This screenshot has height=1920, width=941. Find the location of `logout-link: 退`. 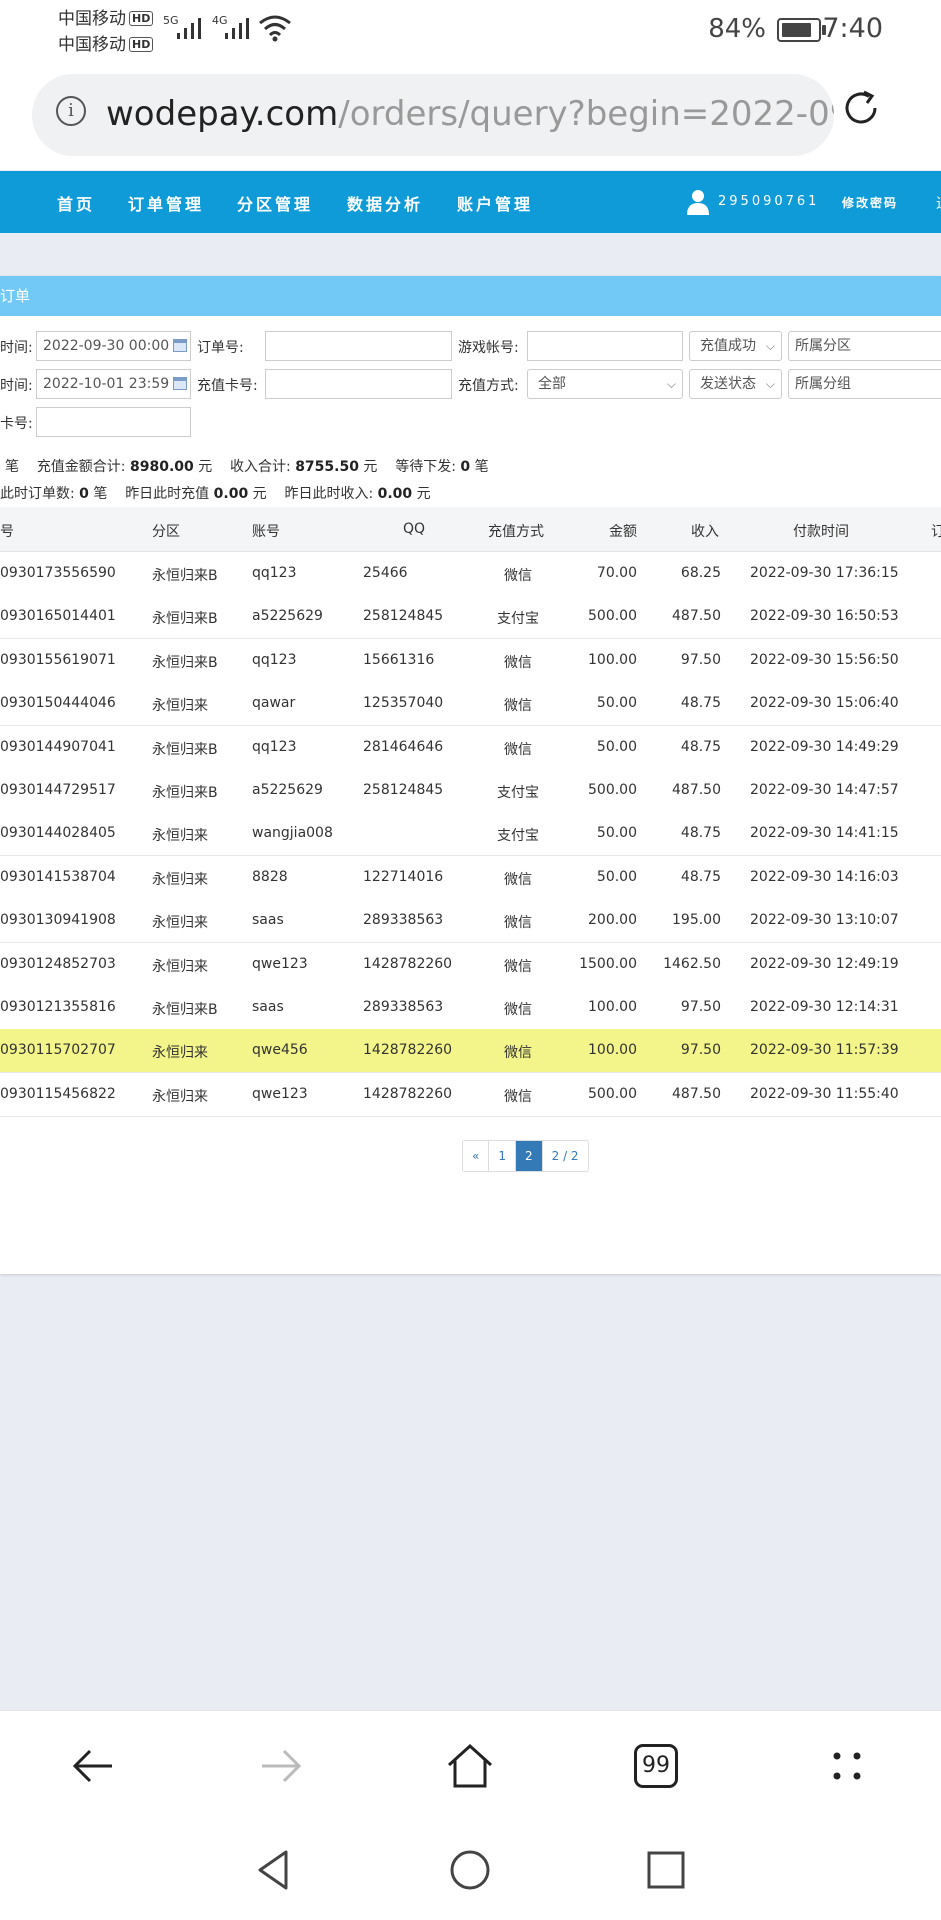

logout-link: 退 is located at coordinates (938, 203).